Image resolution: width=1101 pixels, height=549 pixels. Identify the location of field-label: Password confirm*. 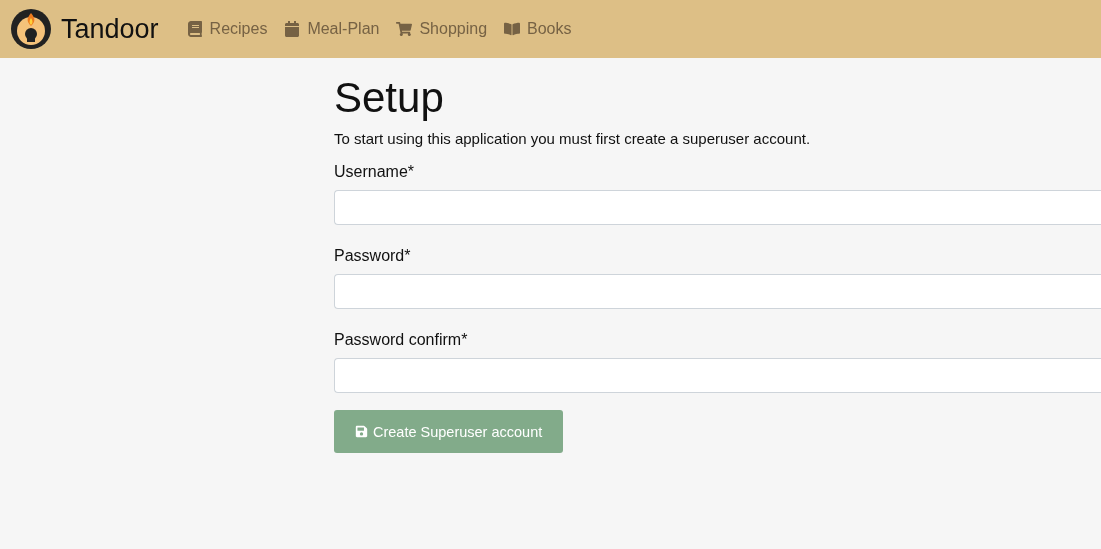
(401, 340).